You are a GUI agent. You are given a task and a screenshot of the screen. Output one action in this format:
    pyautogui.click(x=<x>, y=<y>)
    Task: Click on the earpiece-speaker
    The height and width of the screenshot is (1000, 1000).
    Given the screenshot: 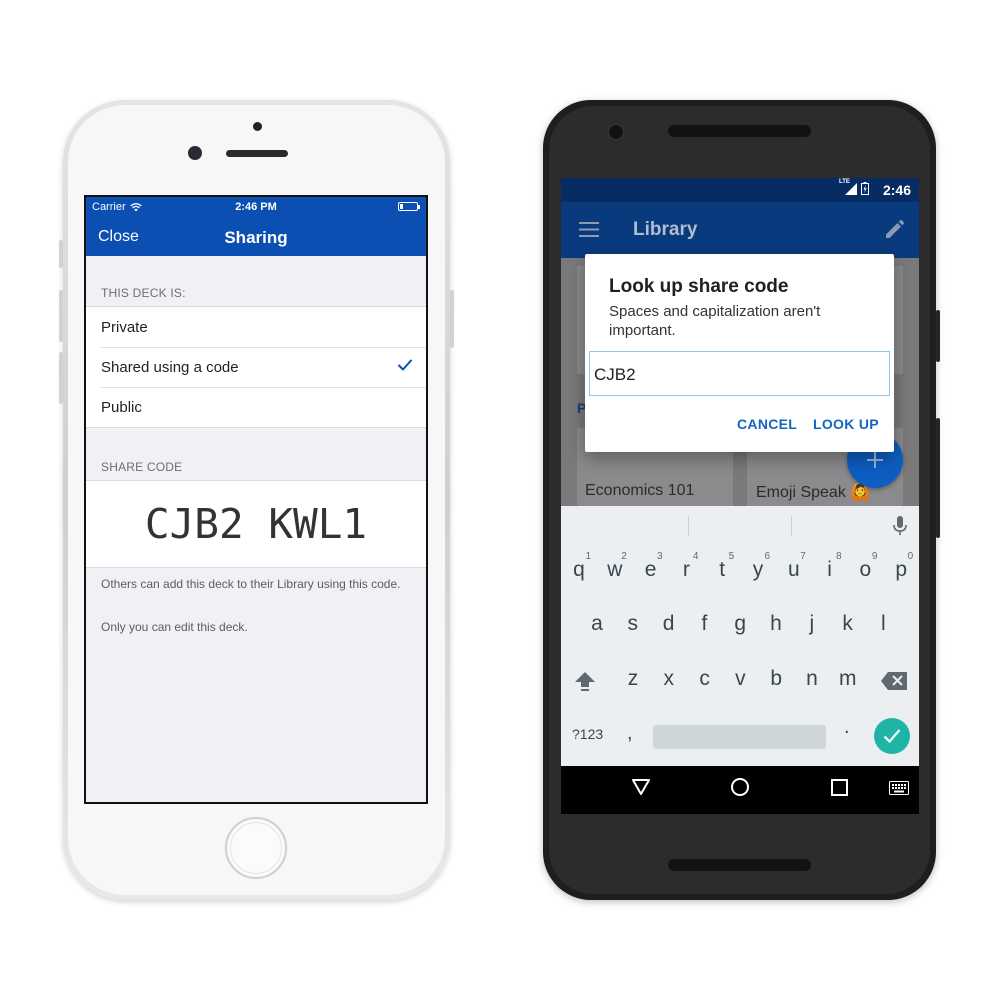 What is the action you would take?
    pyautogui.click(x=257, y=153)
    